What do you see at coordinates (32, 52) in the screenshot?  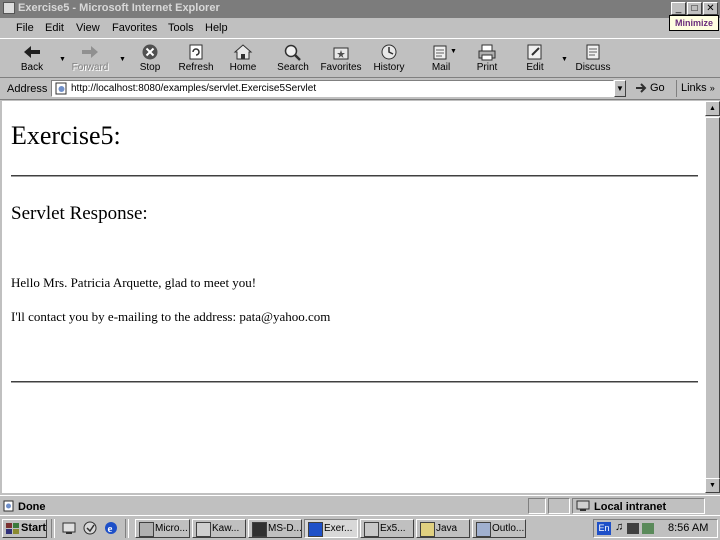 I see `back-arrow-icon` at bounding box center [32, 52].